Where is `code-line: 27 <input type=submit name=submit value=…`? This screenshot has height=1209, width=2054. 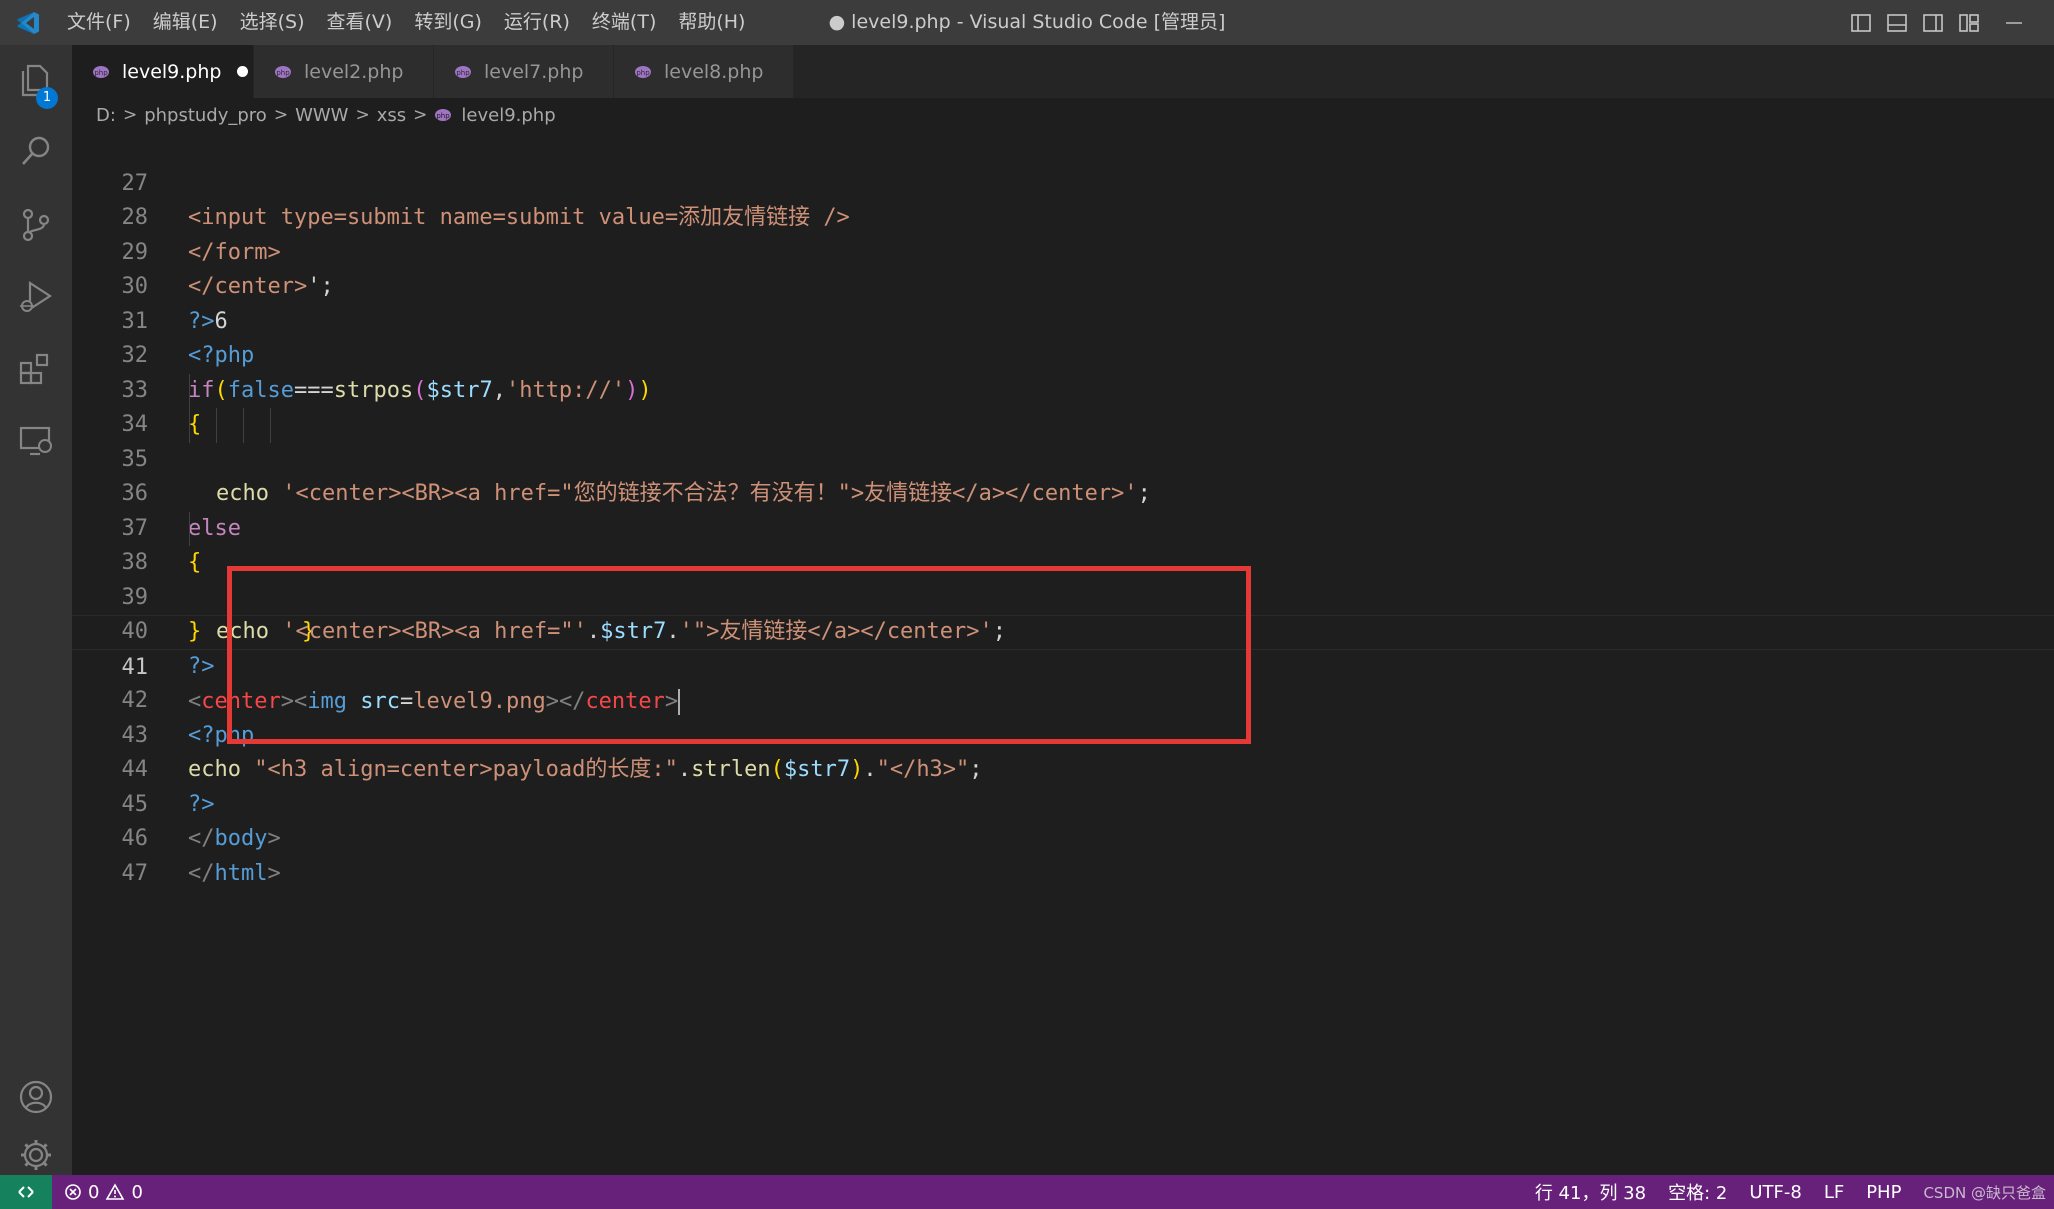 code-line: 27 <input type=submit name=submit value=… is located at coordinates (1063, 181).